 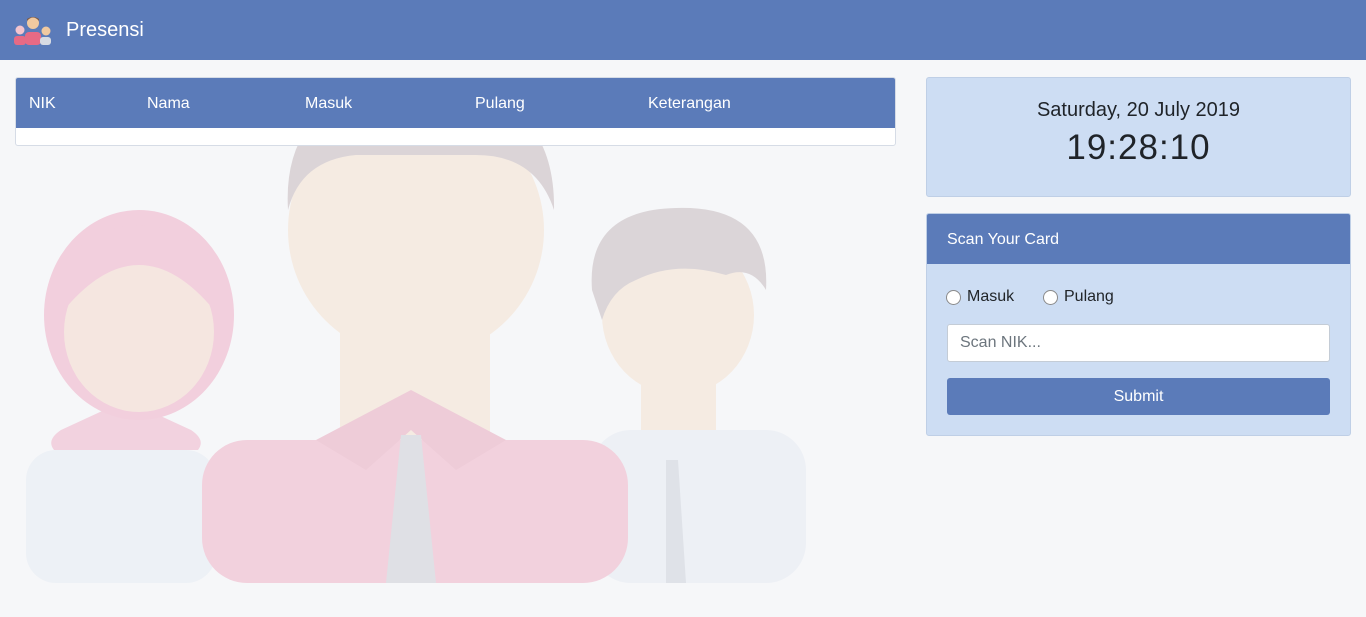 I want to click on current-date: Saturday, 20 July 2019, so click(x=1138, y=110).